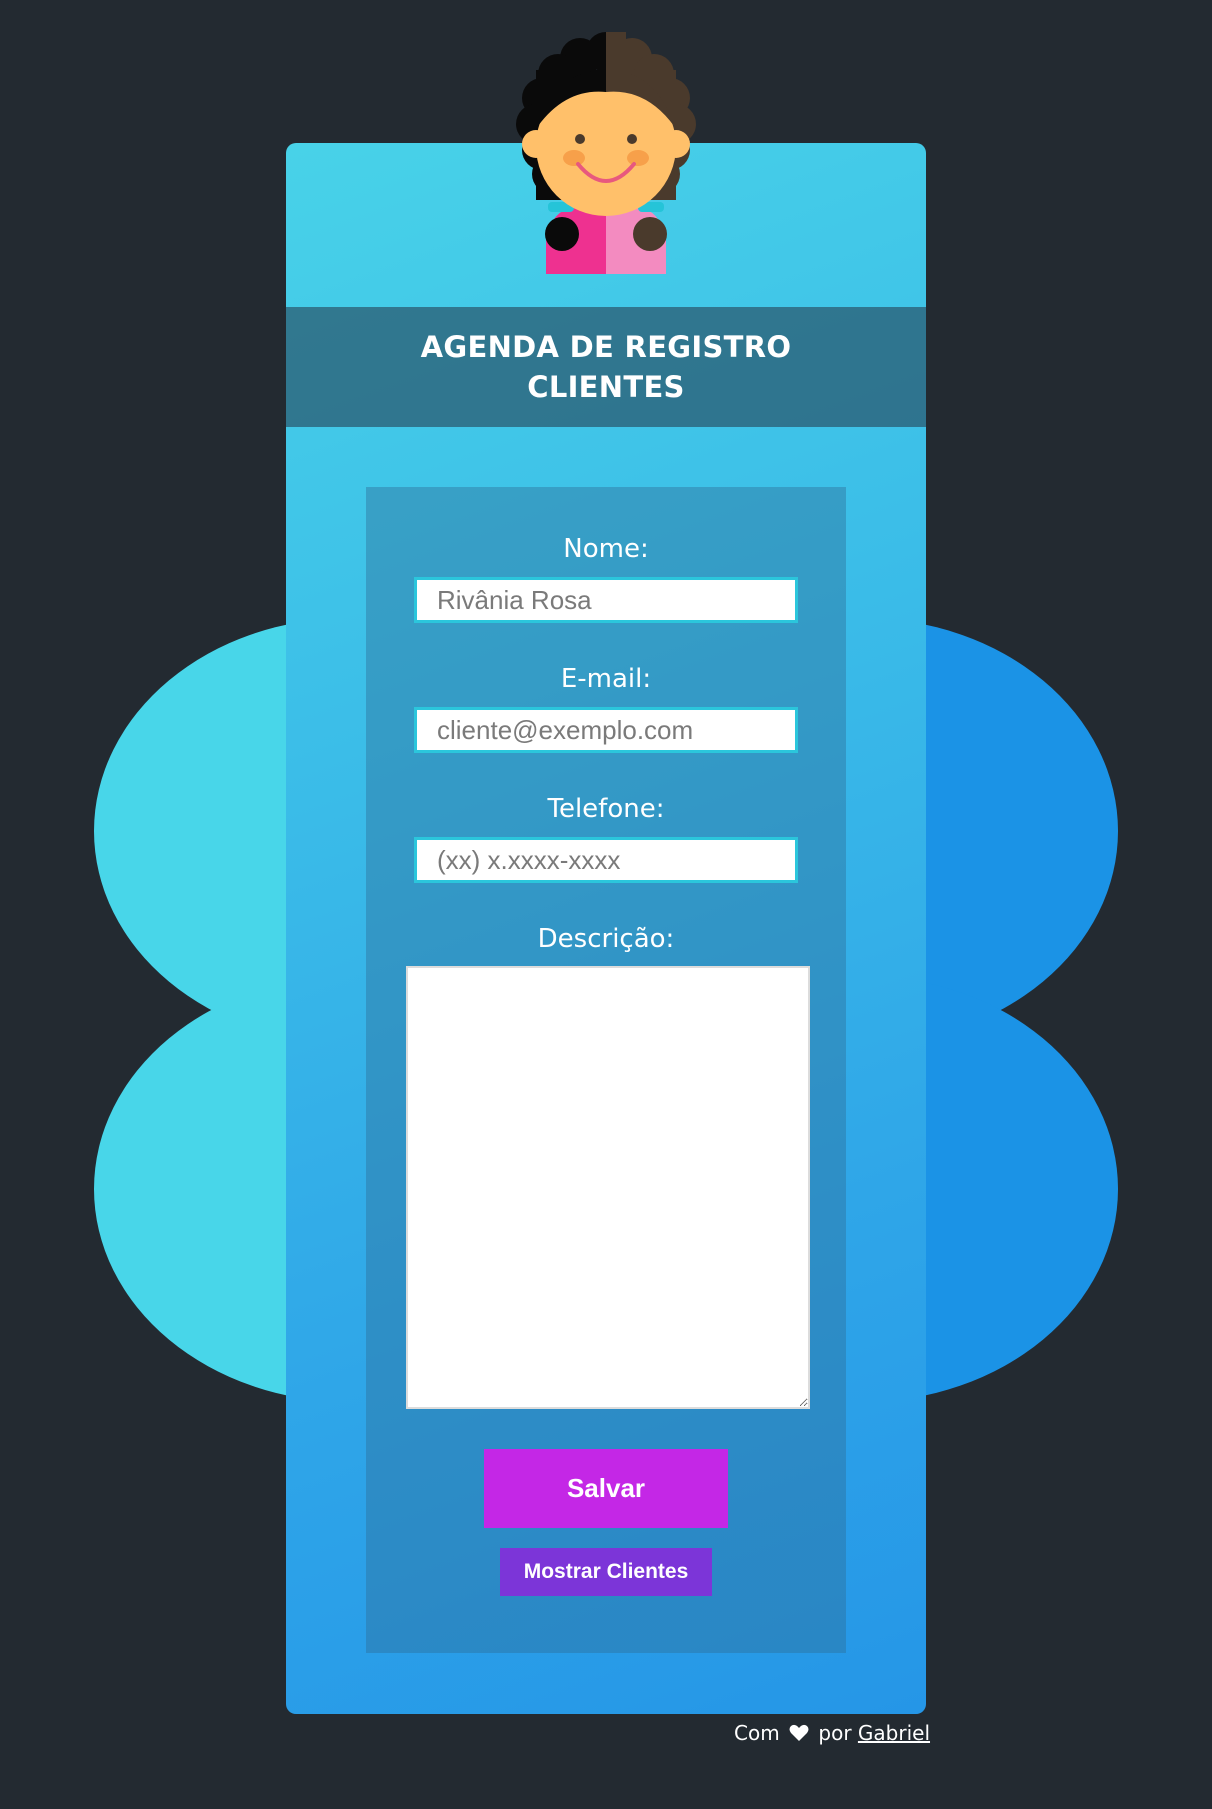  What do you see at coordinates (608, 1187) in the screenshot?
I see `description-textarea` at bounding box center [608, 1187].